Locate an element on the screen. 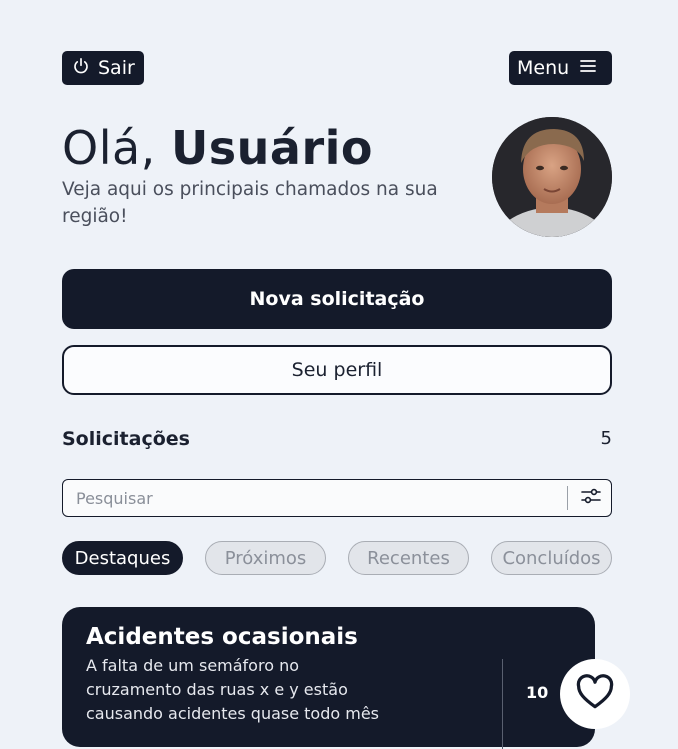 The image size is (678, 749). power-icon is located at coordinates (81, 68).